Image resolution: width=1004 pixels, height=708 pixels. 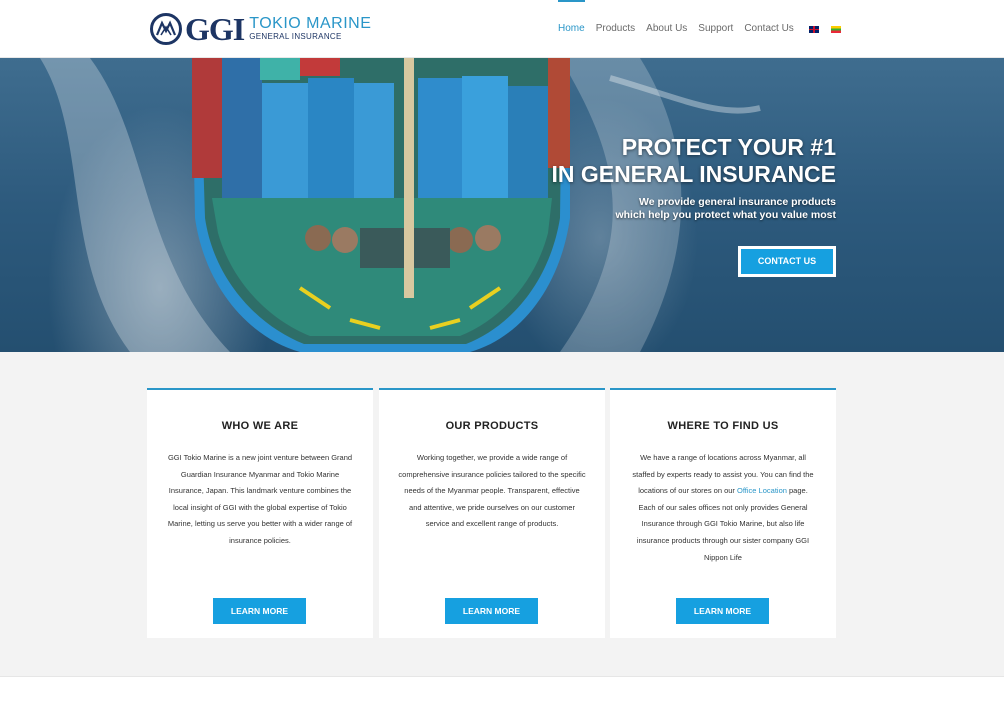 I want to click on card-title: OUR PRODUCTS, so click(x=492, y=426).